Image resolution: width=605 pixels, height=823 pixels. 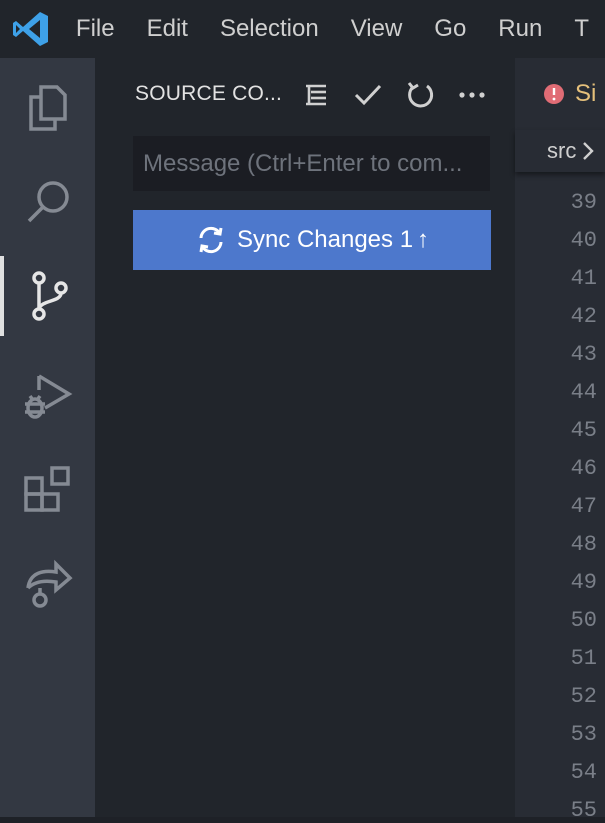 I want to click on menu-edit: Edit, so click(x=167, y=29).